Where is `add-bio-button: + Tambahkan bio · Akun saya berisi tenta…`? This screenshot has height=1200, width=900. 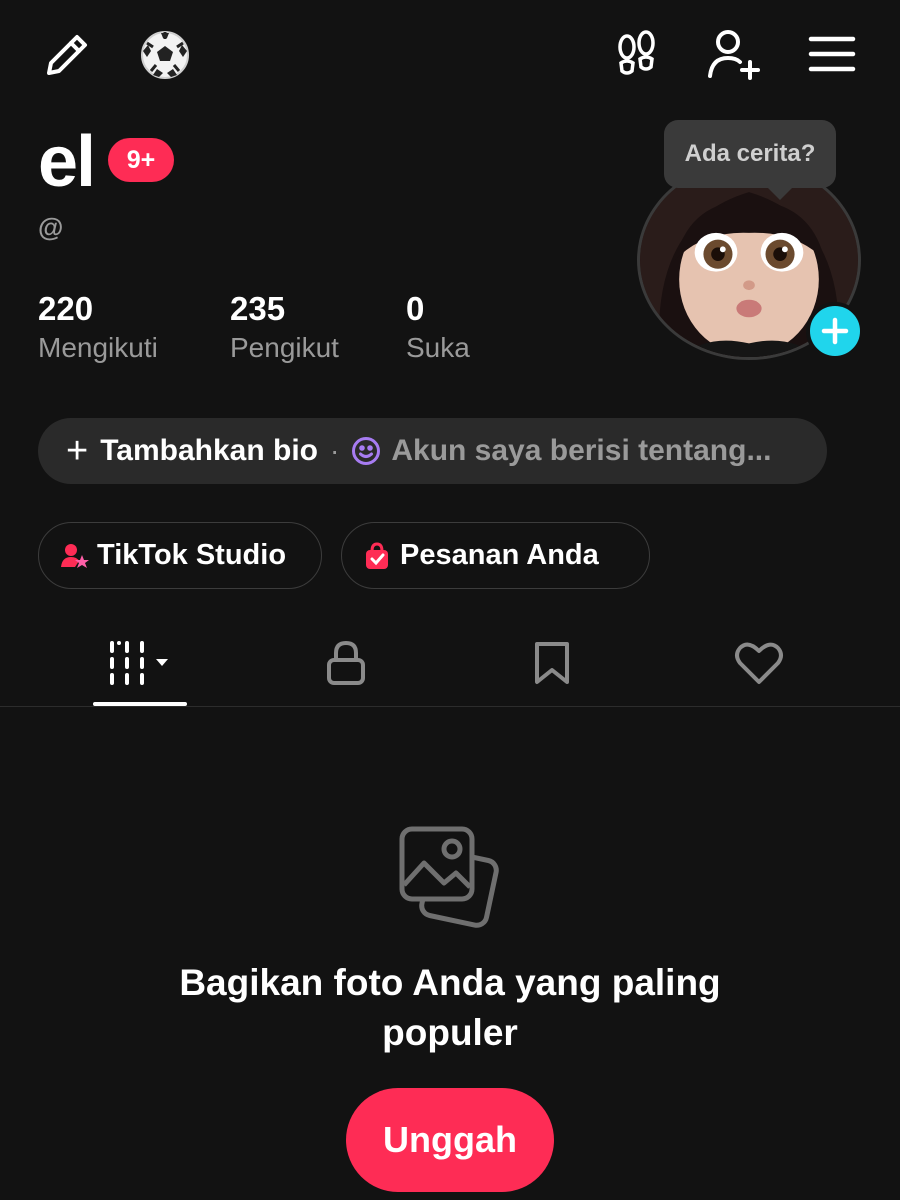
add-bio-button: + Tambahkan bio · Akun saya berisi tenta… is located at coordinates (432, 451).